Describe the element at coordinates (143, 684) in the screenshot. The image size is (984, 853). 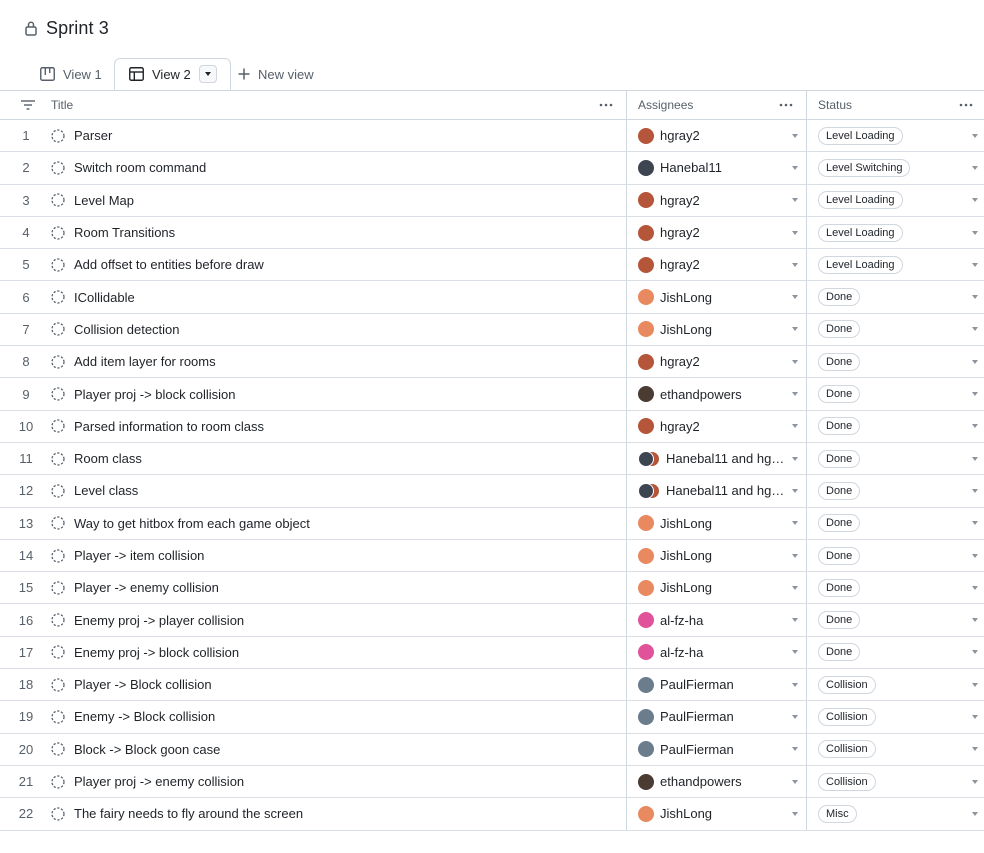
I see `issue-title: Player -> Block collision` at that location.